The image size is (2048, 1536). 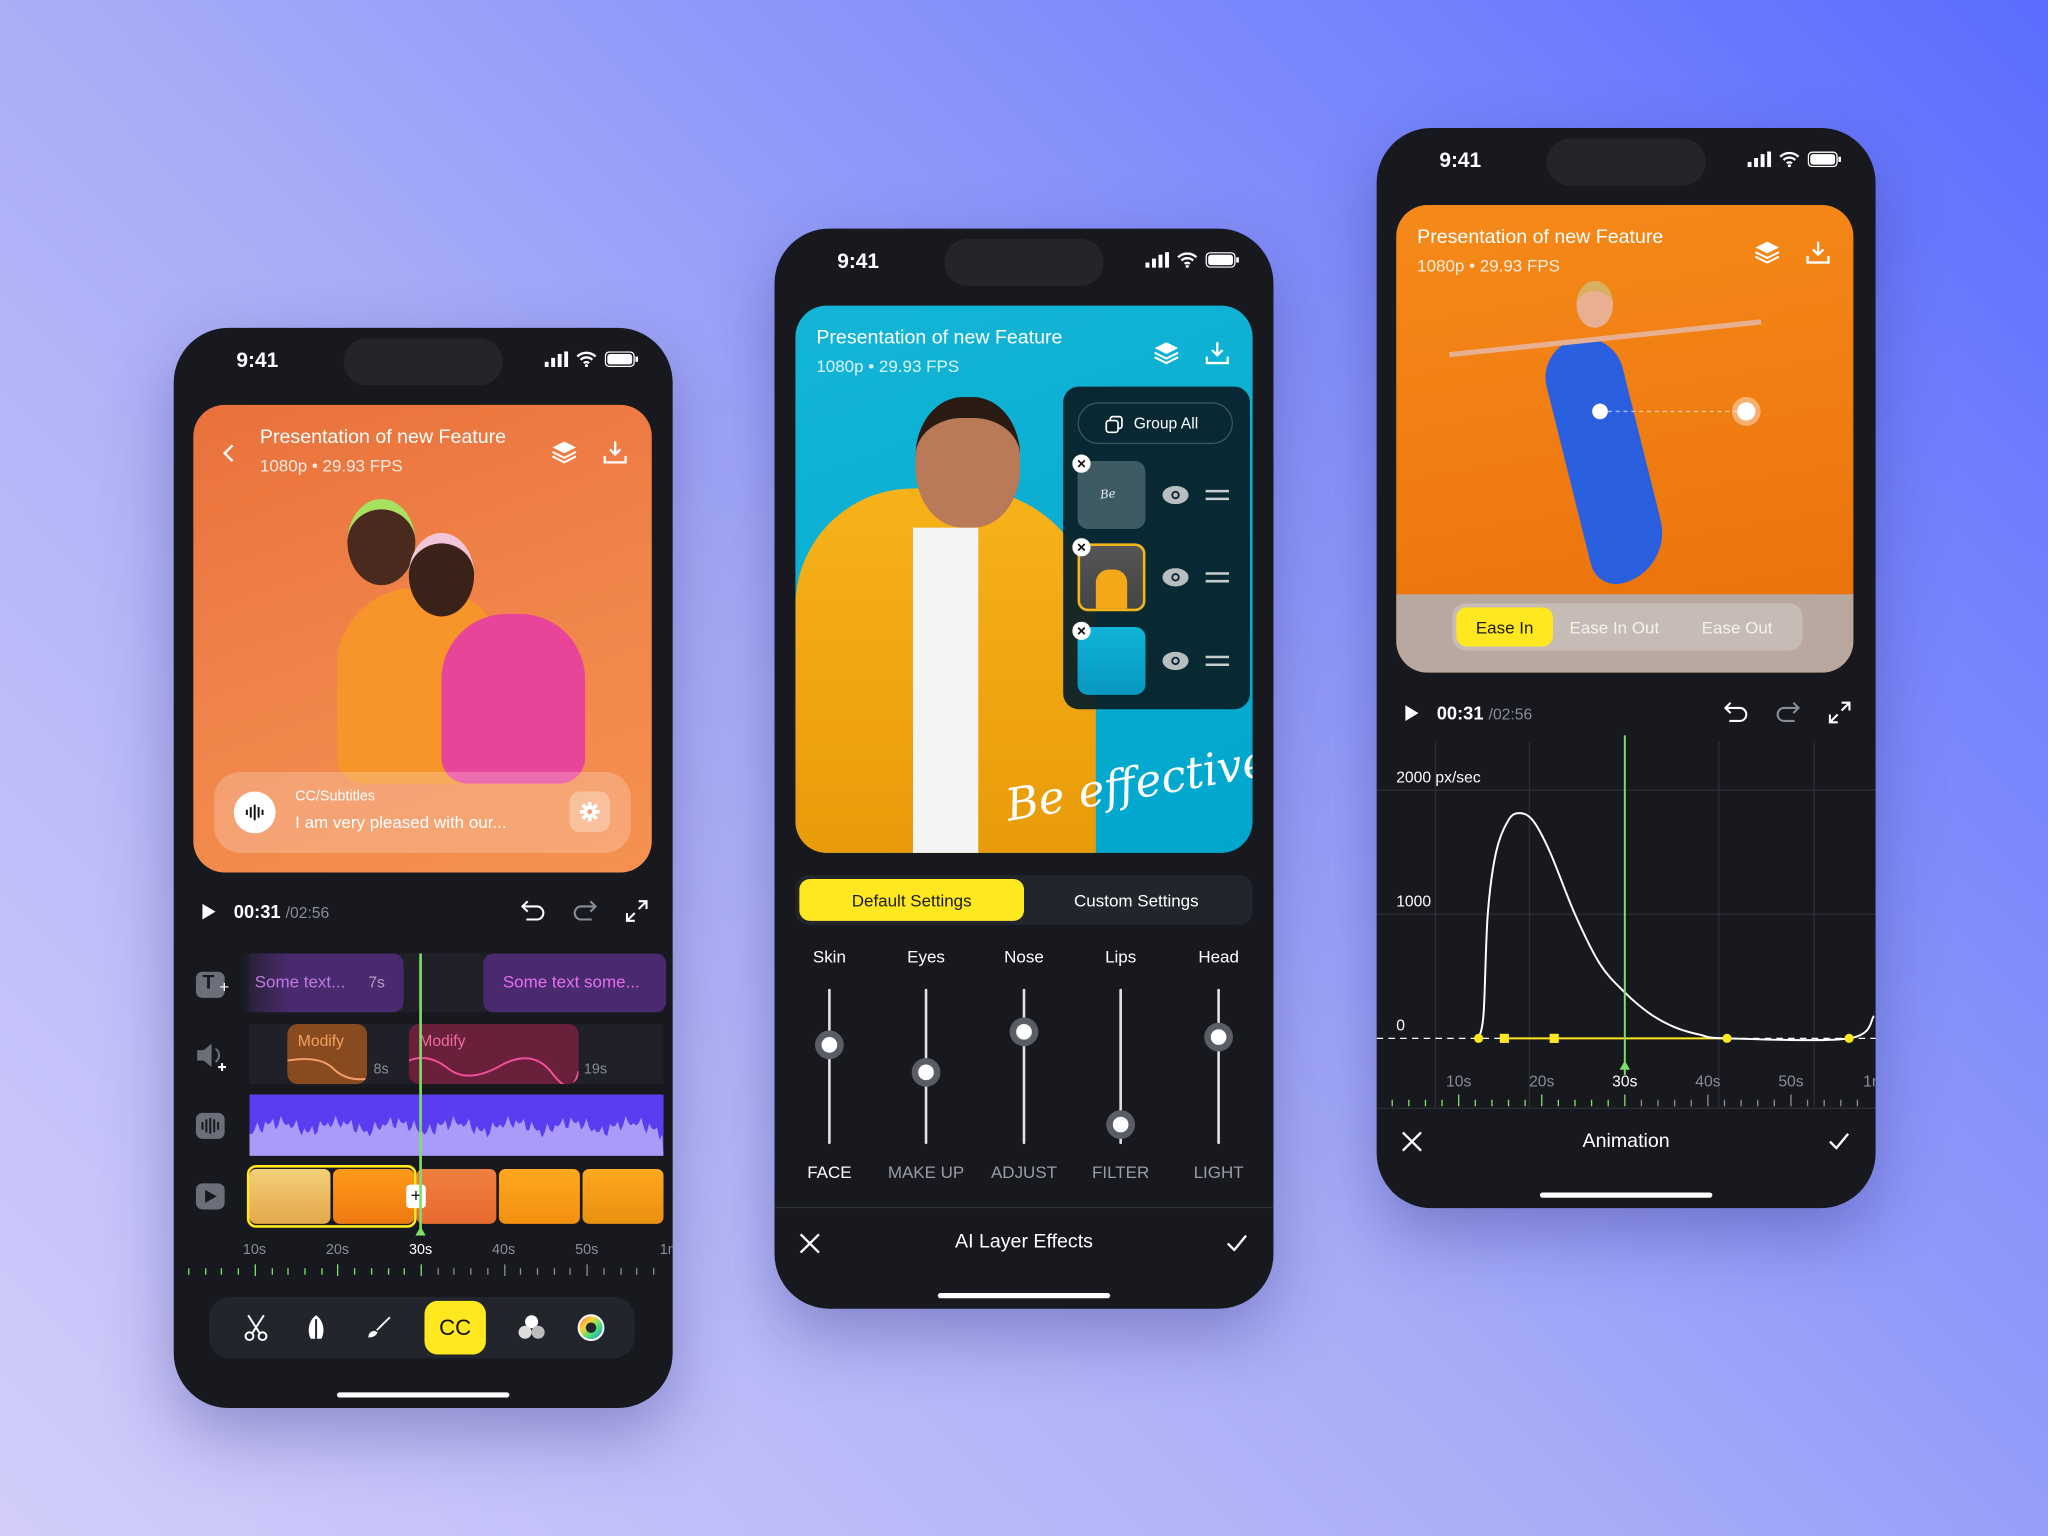 I want to click on slider-track-skin, so click(x=829, y=1066).